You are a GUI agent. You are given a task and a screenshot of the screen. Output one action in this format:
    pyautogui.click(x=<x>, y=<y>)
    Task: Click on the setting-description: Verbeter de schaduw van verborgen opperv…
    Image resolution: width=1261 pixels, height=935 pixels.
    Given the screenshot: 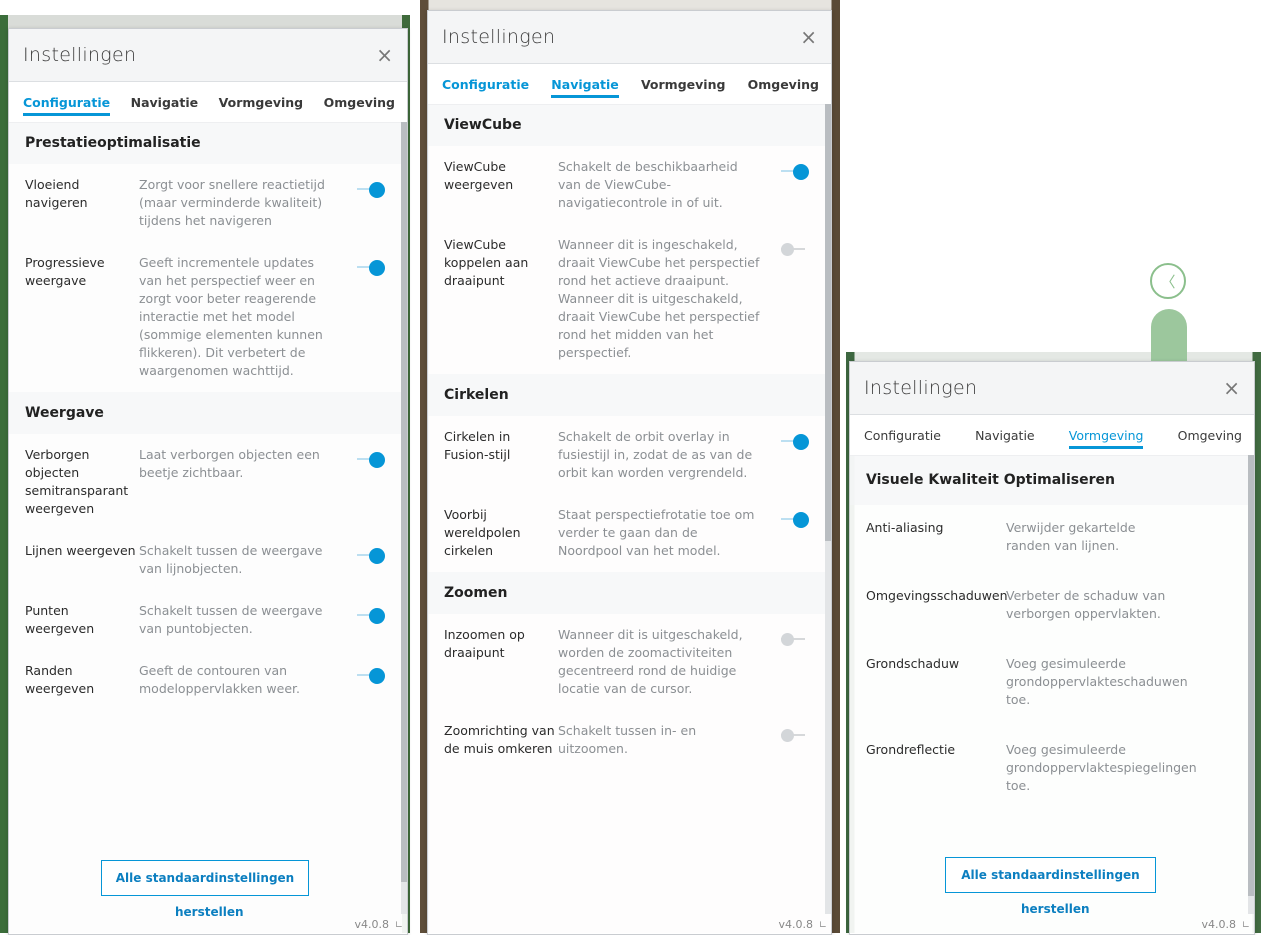 What is the action you would take?
    pyautogui.click(x=1086, y=604)
    